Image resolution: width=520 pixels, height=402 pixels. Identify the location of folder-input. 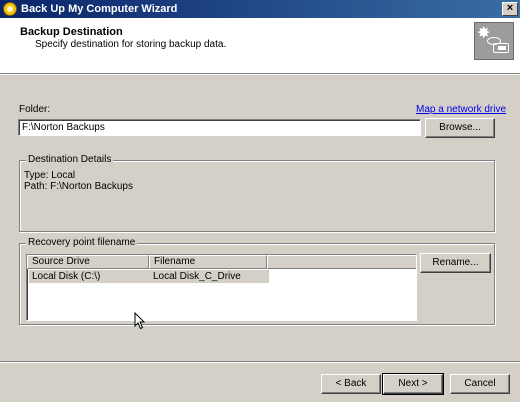
(219, 127).